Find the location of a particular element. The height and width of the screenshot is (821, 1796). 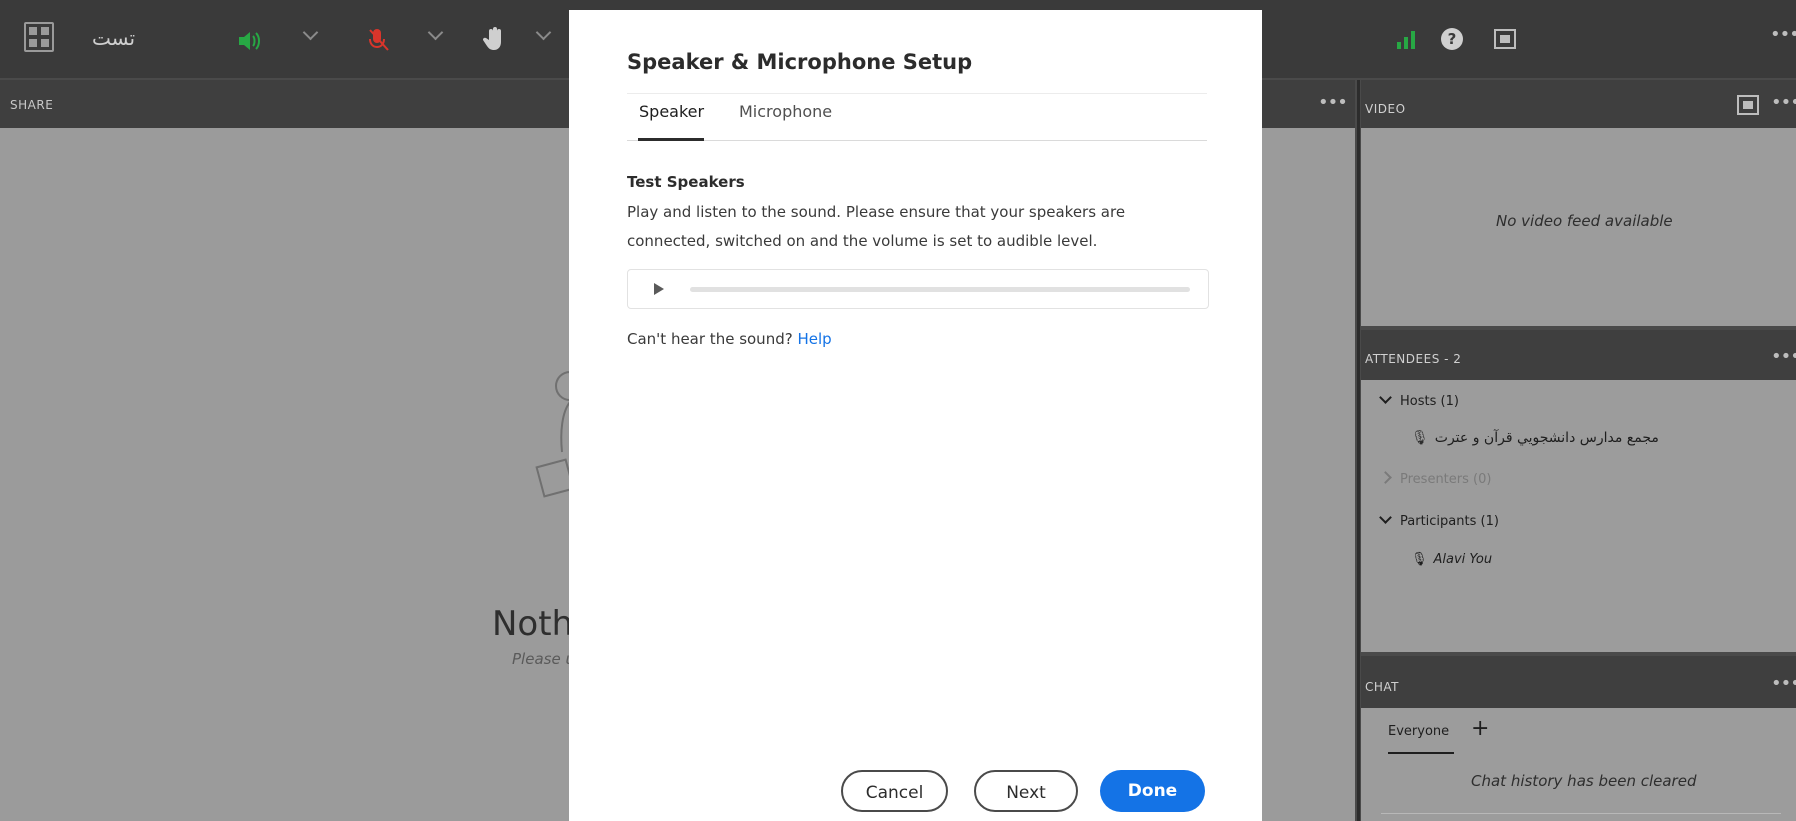

host-name: مجمع مدارس دانشجويي قرآن و عترت is located at coordinates (1546, 438).